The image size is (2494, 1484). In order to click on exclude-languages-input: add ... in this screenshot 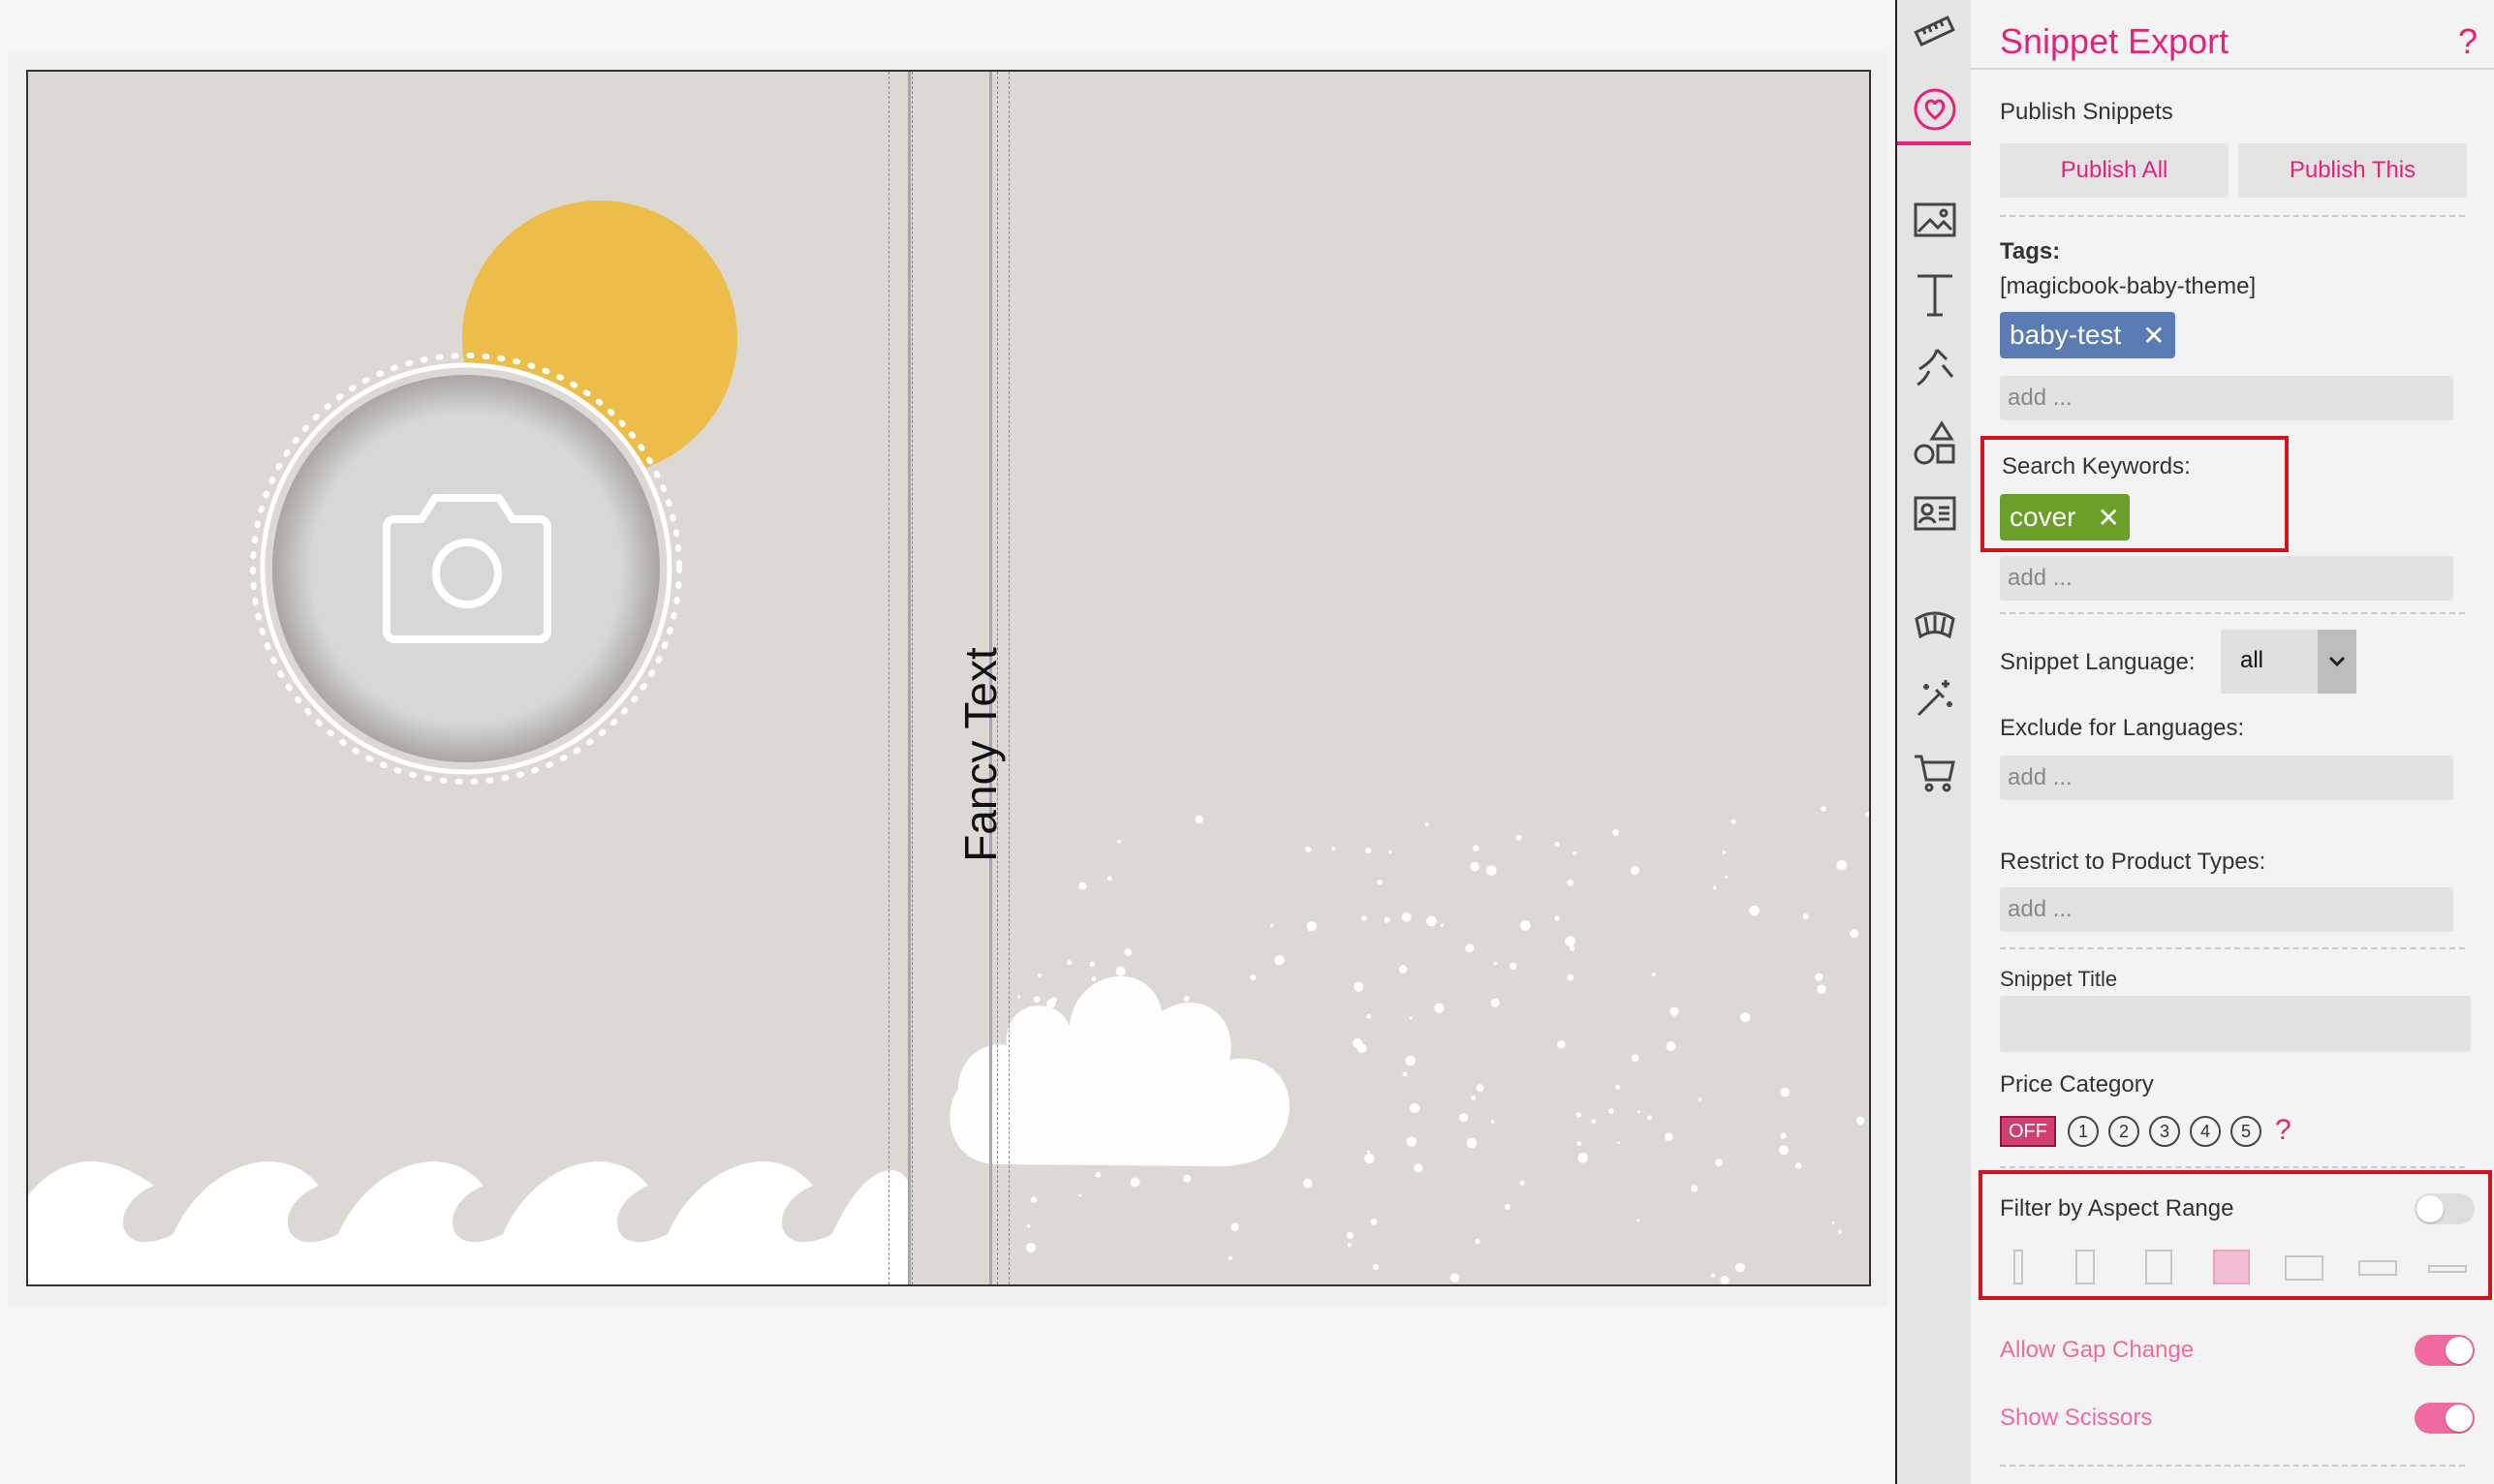, I will do `click(2226, 778)`.